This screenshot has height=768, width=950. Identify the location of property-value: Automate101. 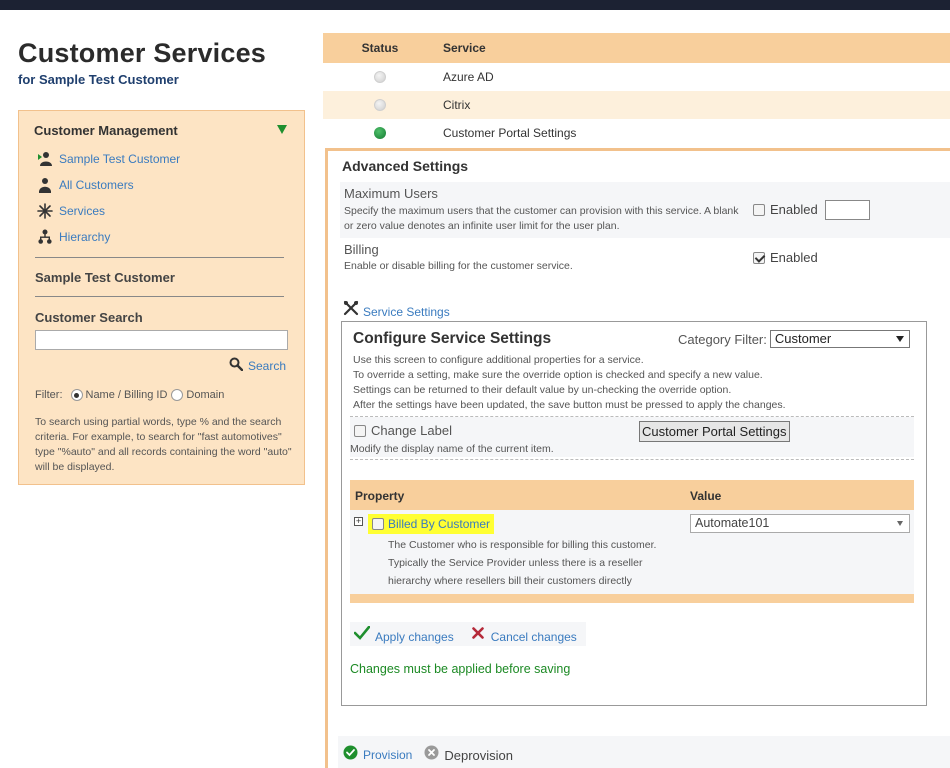
(732, 523).